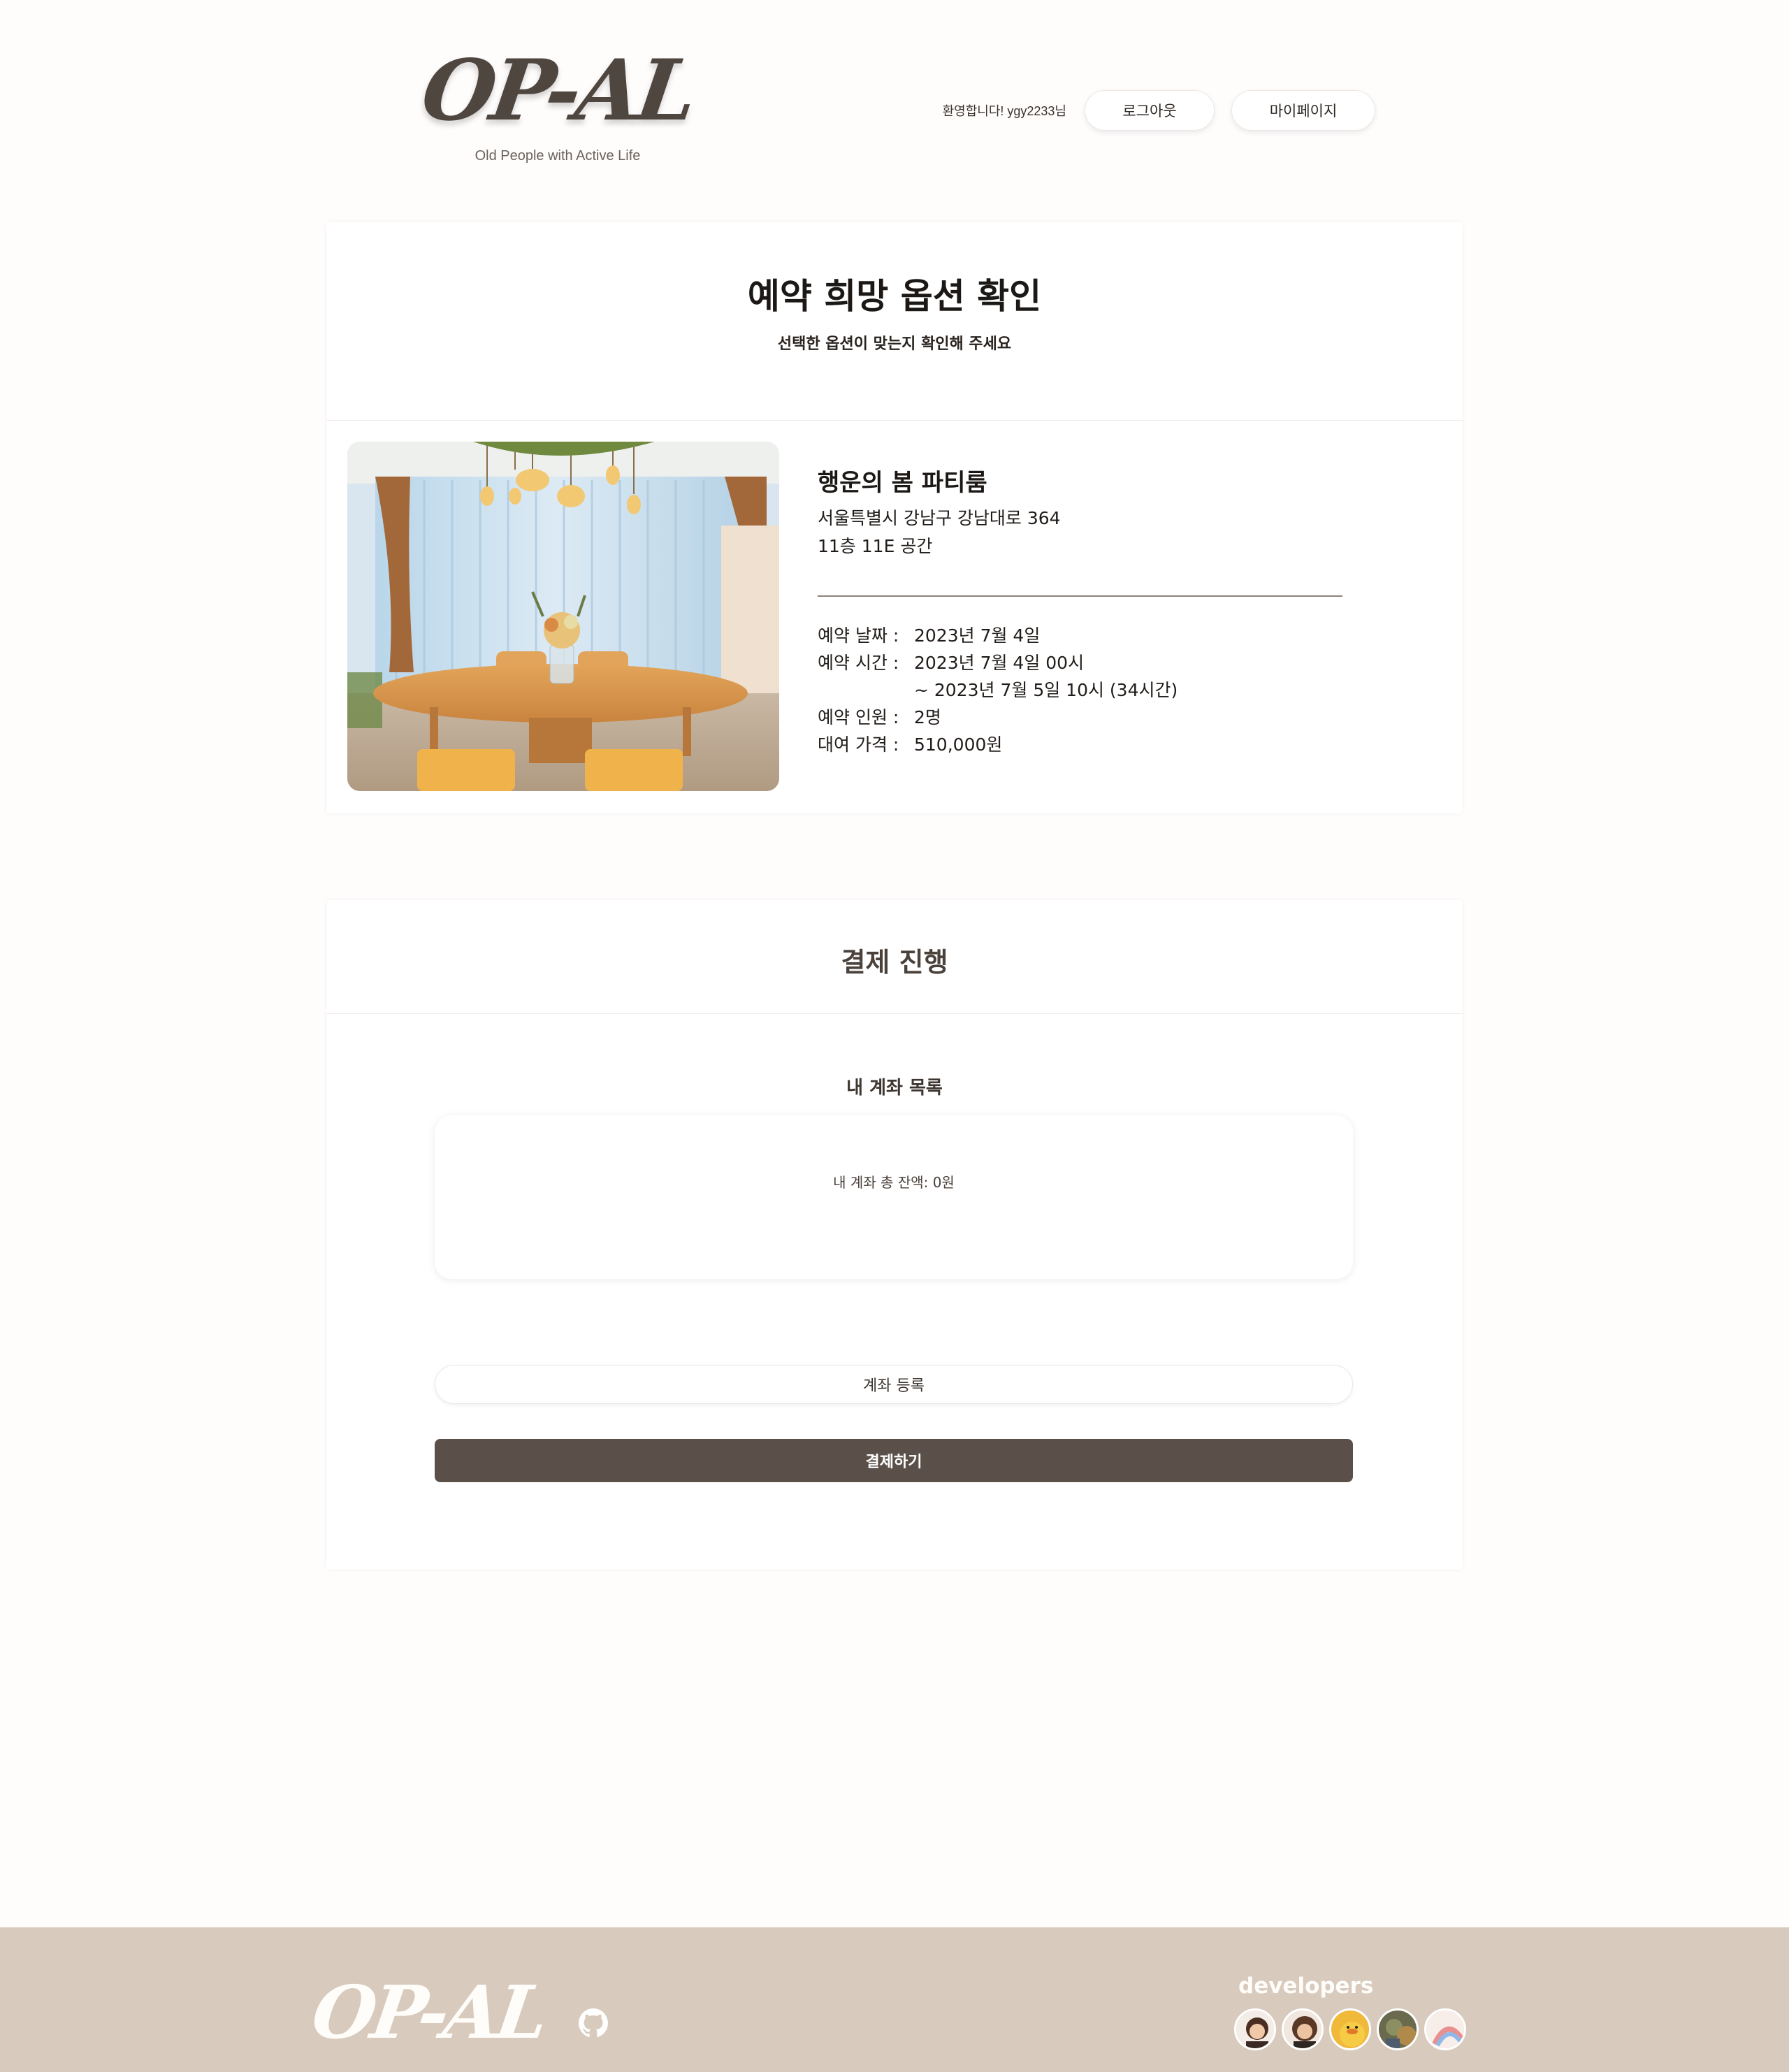  What do you see at coordinates (1046, 689) in the screenshot?
I see `time-value-end: ~ 2023년 7월 5일 10시 (34시간)` at bounding box center [1046, 689].